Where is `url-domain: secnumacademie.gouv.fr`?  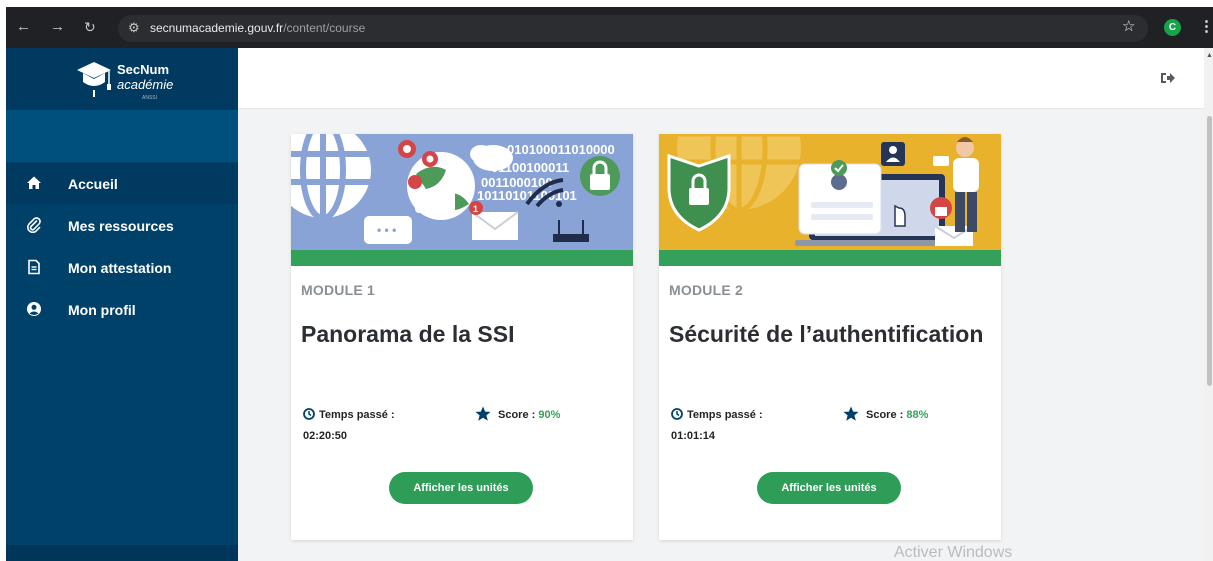
url-domain: secnumacademie.gouv.fr is located at coordinates (217, 28).